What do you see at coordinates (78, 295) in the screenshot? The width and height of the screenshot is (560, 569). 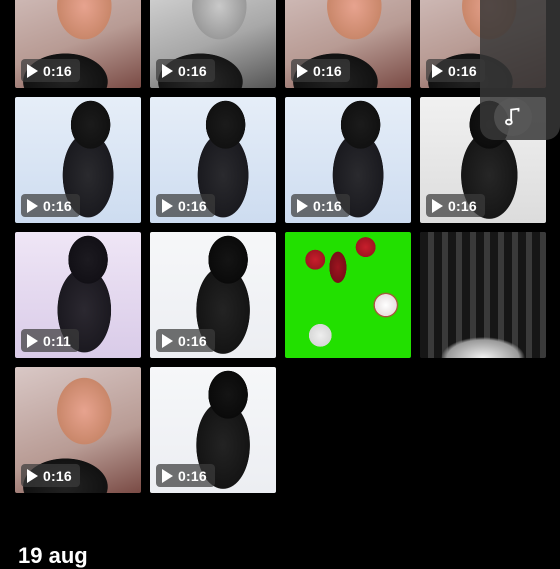 I see `video-thumbnail: 0:11` at bounding box center [78, 295].